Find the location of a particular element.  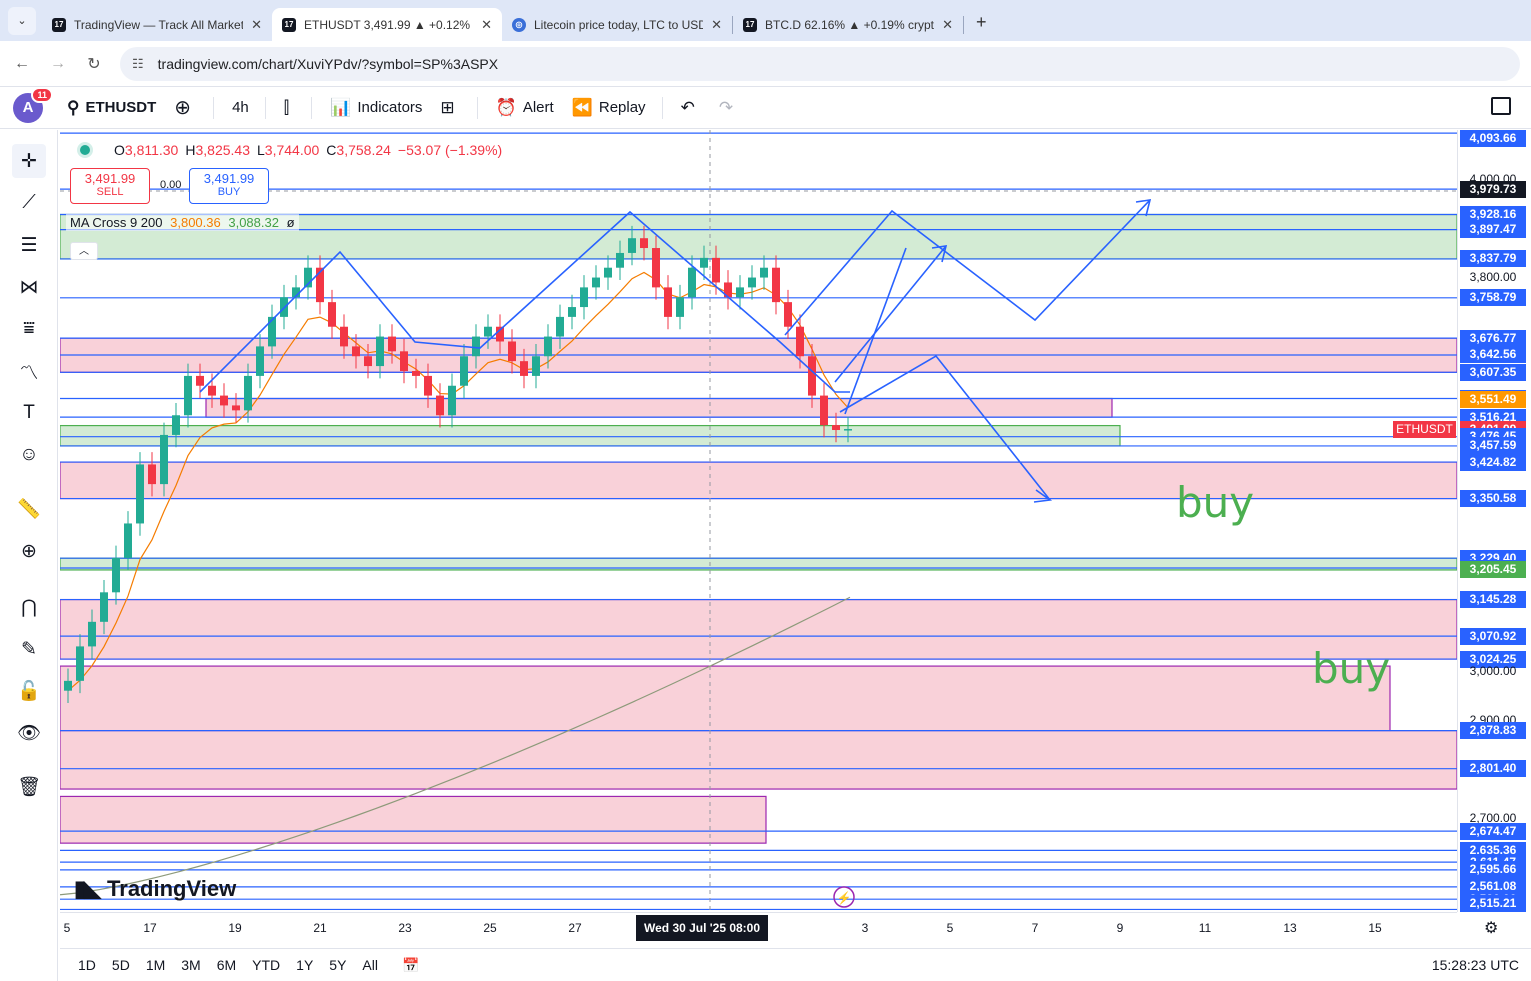

eye-icon: 👁 is located at coordinates (29, 733).